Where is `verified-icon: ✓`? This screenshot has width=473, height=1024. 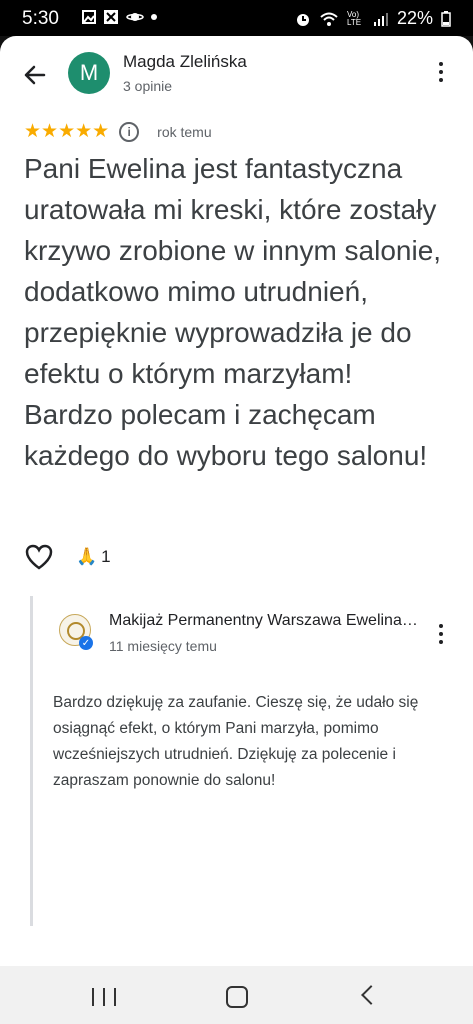 verified-icon: ✓ is located at coordinates (86, 643).